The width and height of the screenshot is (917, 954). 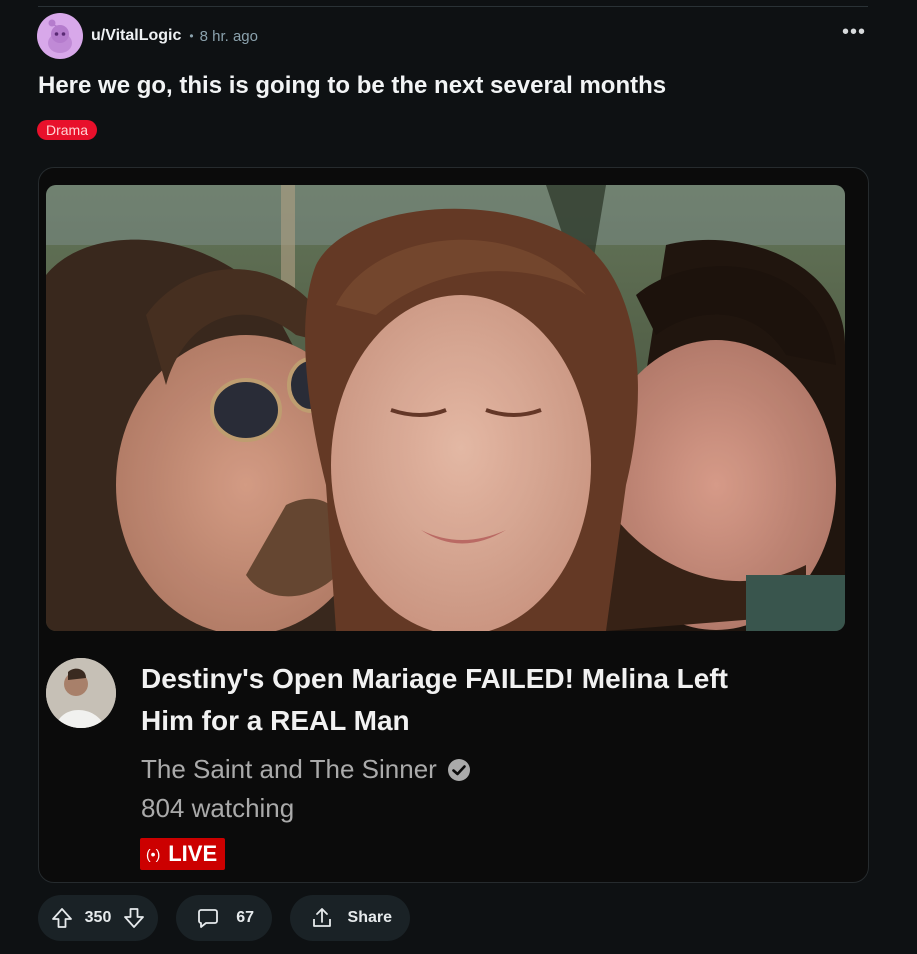 What do you see at coordinates (134, 918) in the screenshot?
I see `arrow-down-icon` at bounding box center [134, 918].